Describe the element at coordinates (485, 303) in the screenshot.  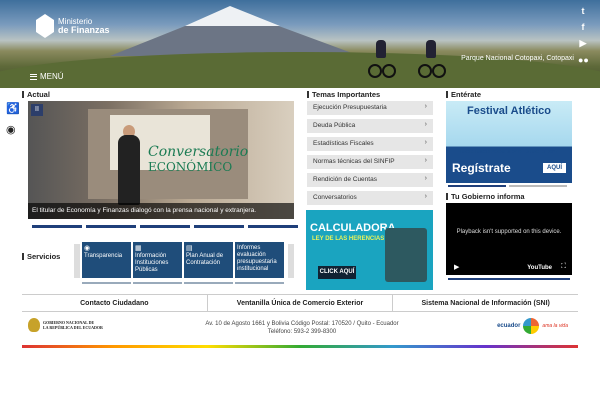
I see `sni-link: Sistema Nacional de Información (SNI)` at that location.